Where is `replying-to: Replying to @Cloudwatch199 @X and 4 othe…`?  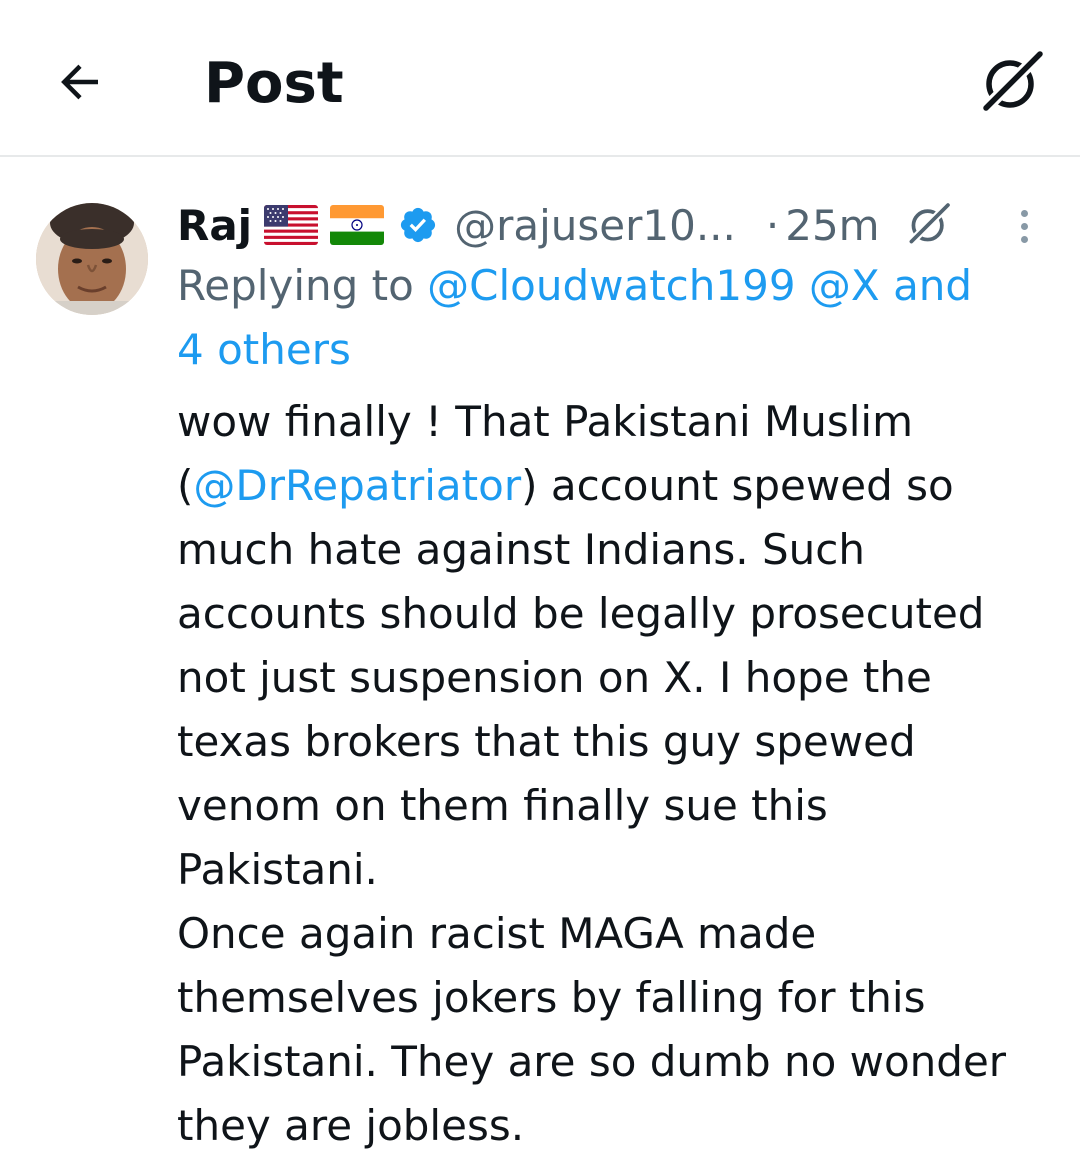 replying-to: Replying to @Cloudwatch199 @X and 4 othe… is located at coordinates (617, 318).